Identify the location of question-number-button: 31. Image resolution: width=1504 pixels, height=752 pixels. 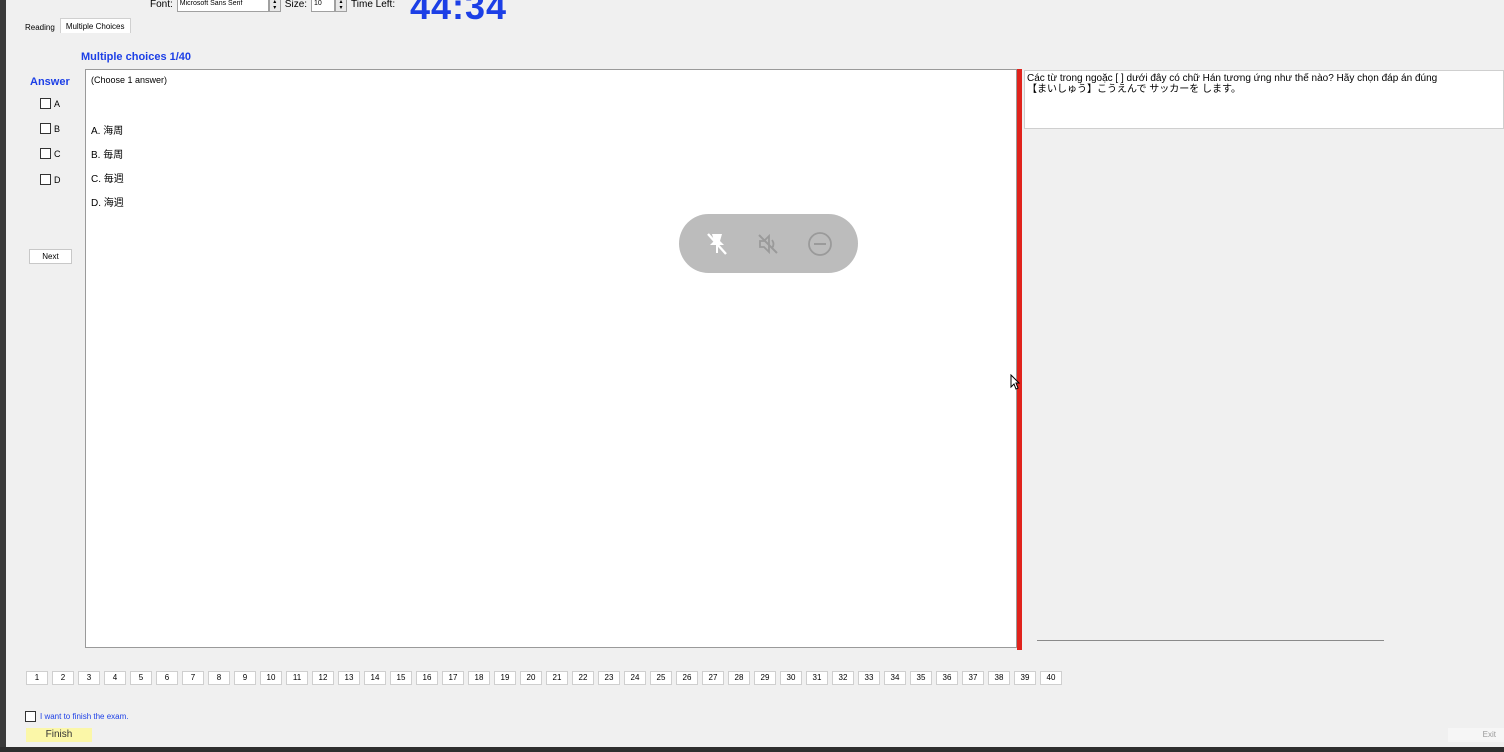
(817, 678).